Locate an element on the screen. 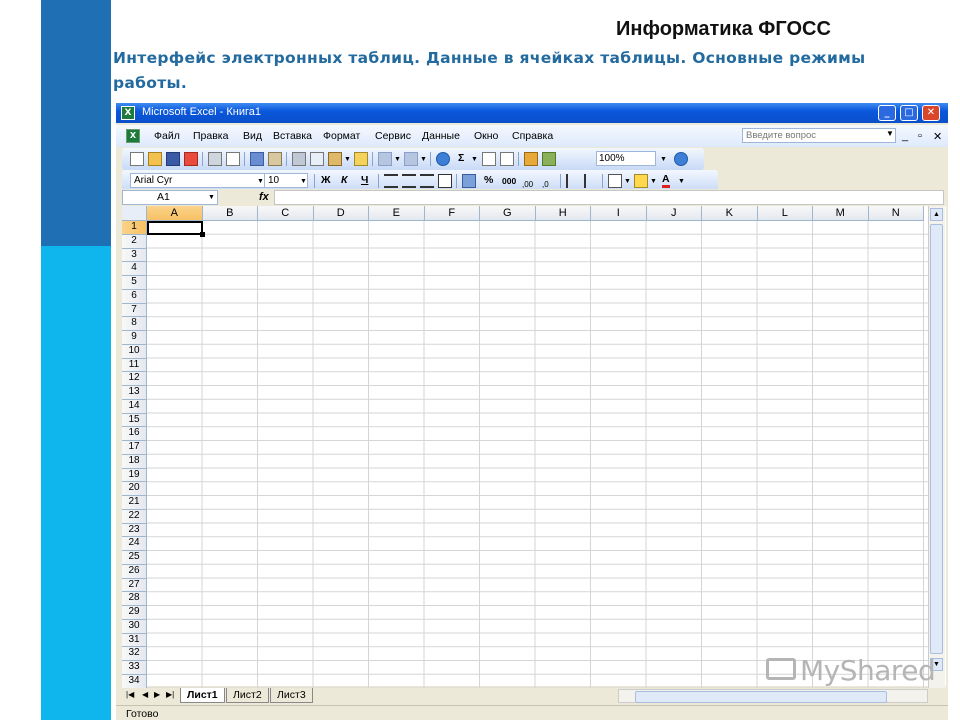  row-header: 31 is located at coordinates (134, 640).